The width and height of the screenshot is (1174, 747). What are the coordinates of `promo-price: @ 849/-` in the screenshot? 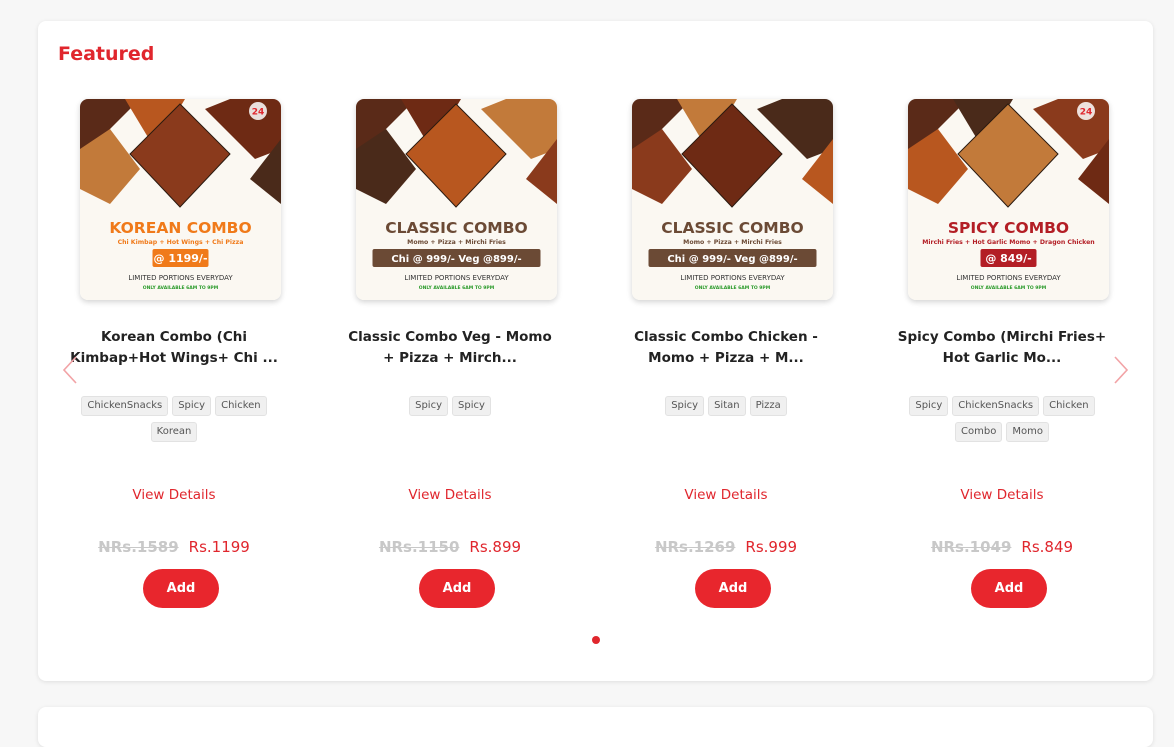 It's located at (1008, 258).